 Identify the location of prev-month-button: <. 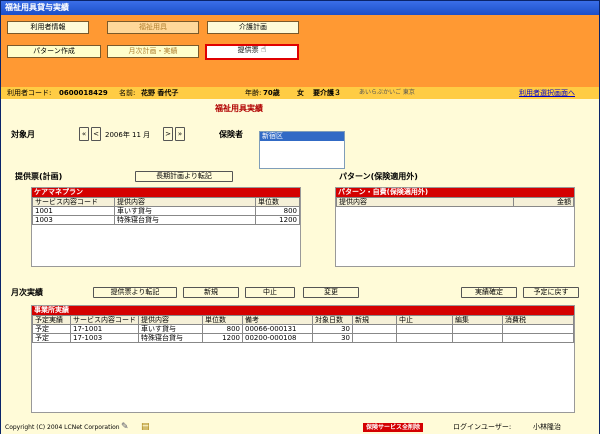
(96, 134).